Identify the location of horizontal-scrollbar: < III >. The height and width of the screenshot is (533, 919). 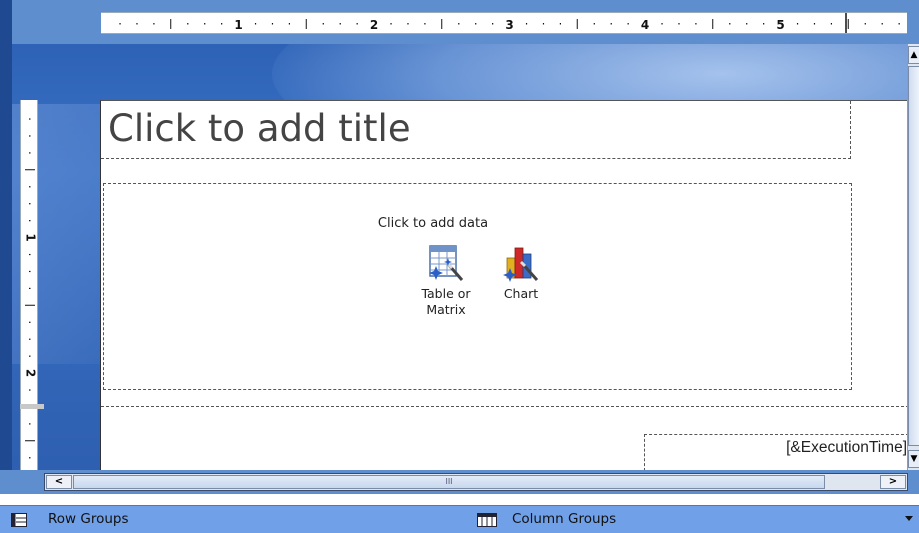
(476, 482).